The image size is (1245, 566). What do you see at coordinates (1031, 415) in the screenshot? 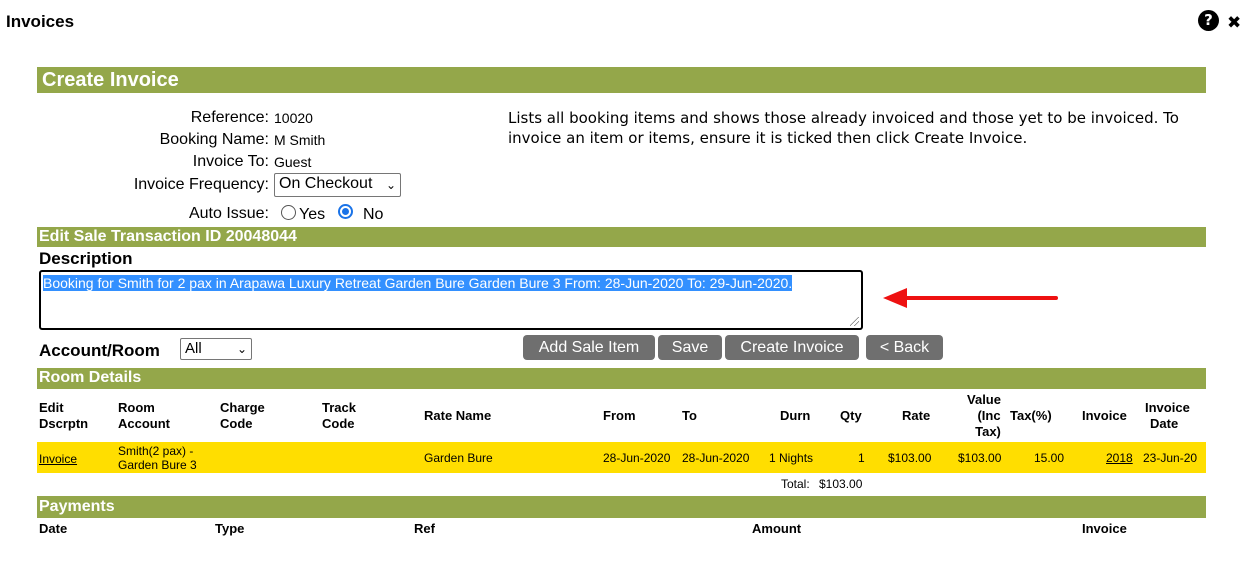
I see `col-tax: Tax(%)` at bounding box center [1031, 415].